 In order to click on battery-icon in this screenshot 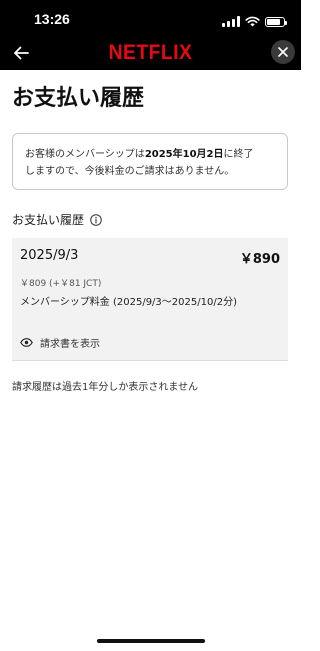, I will do `click(276, 21)`.